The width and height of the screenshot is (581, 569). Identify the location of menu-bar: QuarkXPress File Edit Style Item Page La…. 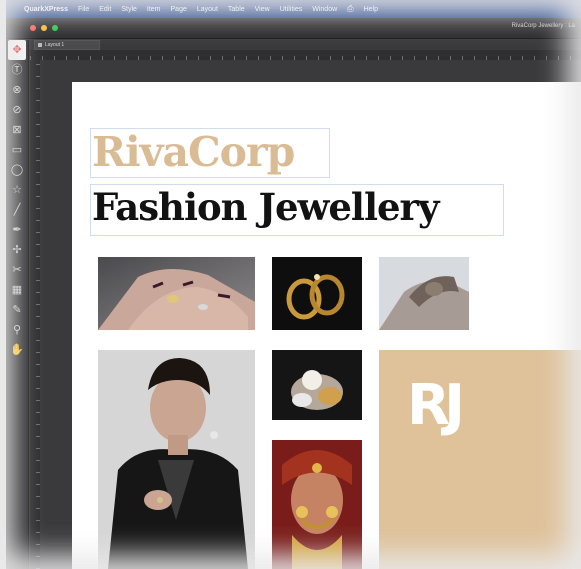
(293, 9).